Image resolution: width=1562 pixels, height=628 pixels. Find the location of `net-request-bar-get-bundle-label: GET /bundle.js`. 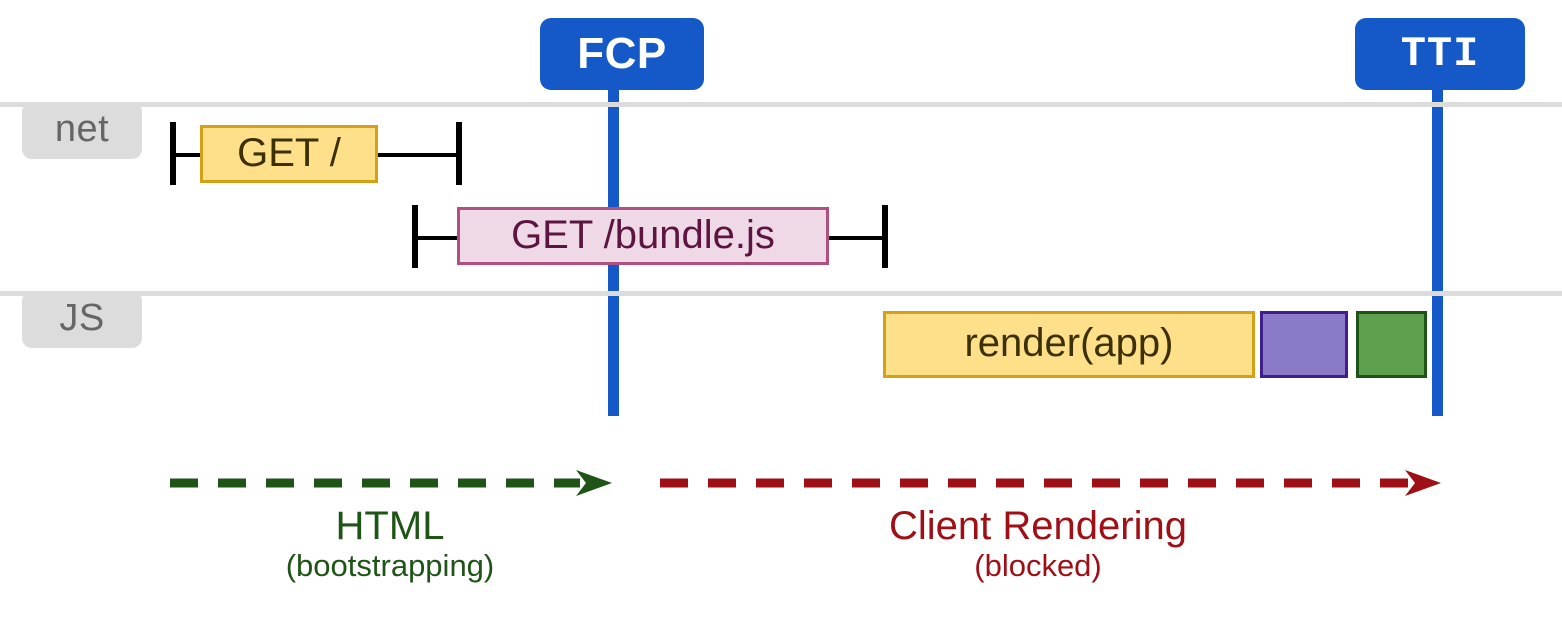

net-request-bar-get-bundle-label: GET /bundle.js is located at coordinates (643, 234).